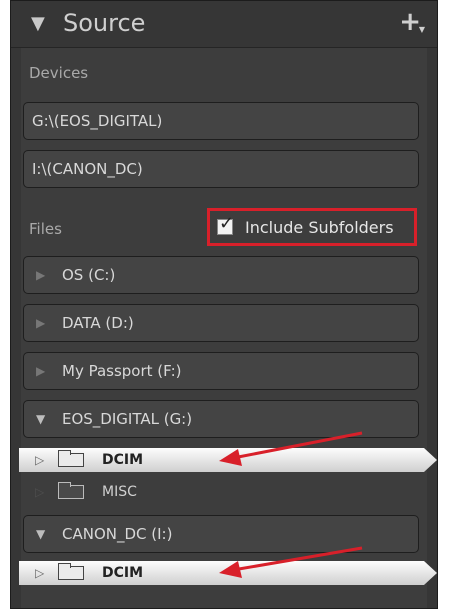 Image resolution: width=450 pixels, height=609 pixels. I want to click on drive-label: DATA (D:), so click(98, 323).